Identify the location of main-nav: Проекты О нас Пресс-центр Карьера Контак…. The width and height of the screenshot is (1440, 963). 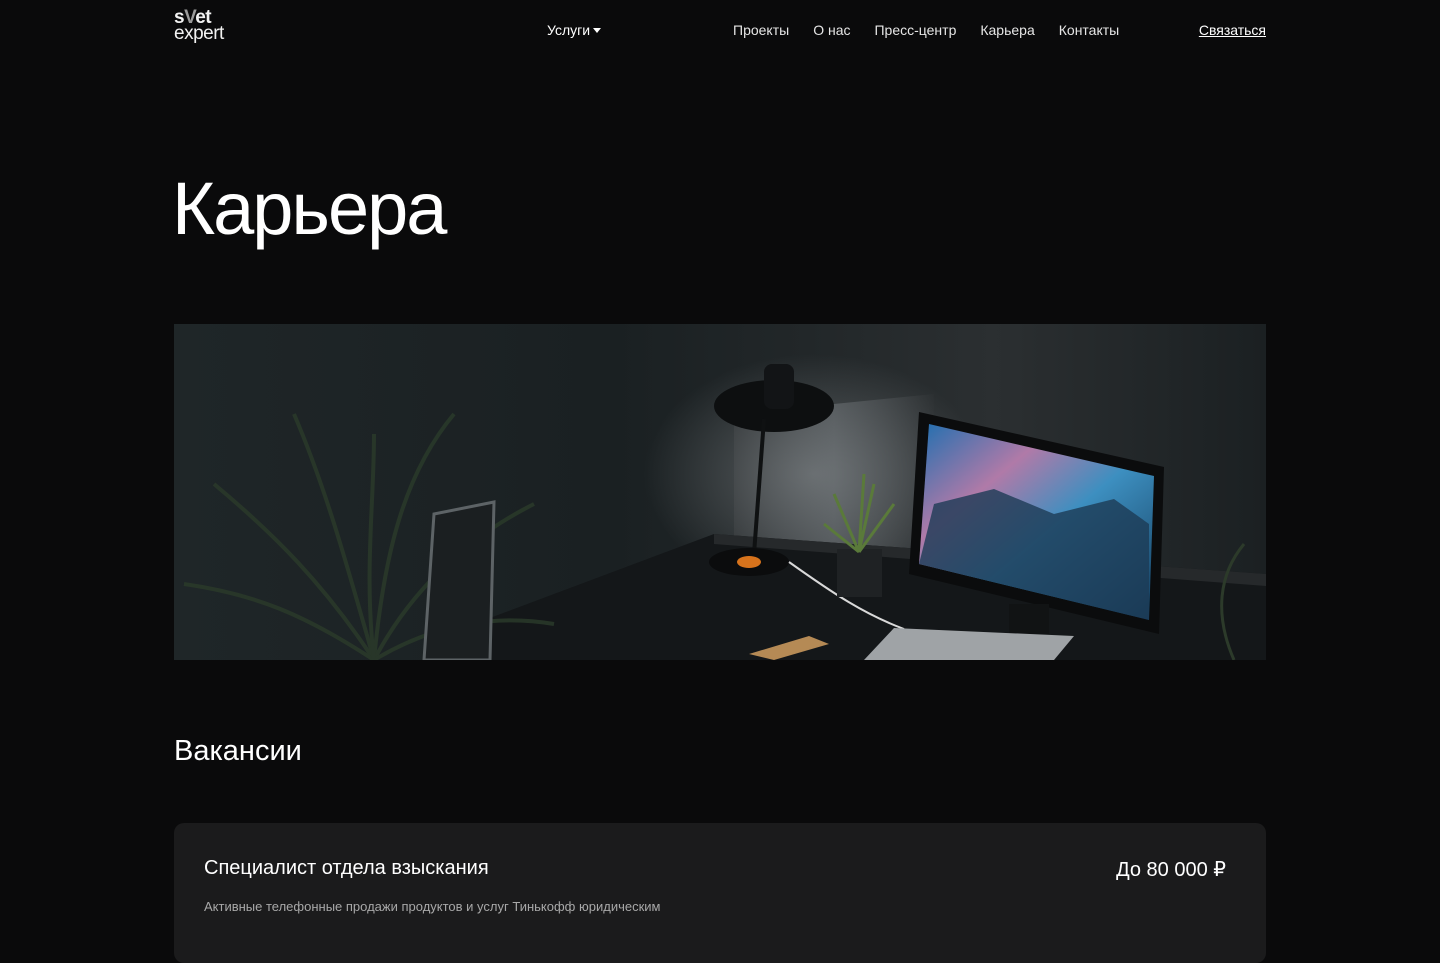
(926, 30).